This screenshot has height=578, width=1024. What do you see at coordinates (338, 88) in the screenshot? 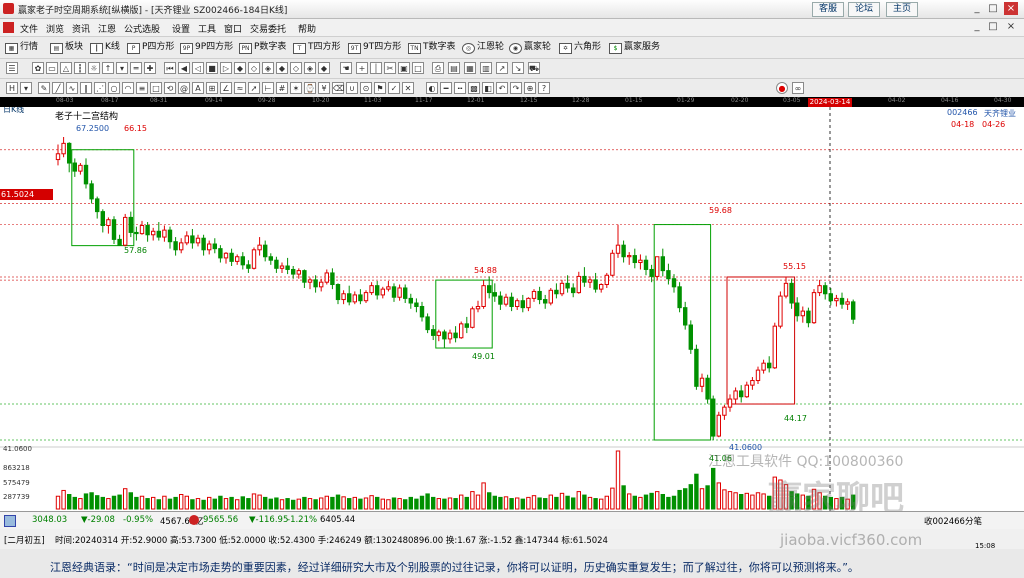
I see `eraser-icon: ⌫` at bounding box center [338, 88].